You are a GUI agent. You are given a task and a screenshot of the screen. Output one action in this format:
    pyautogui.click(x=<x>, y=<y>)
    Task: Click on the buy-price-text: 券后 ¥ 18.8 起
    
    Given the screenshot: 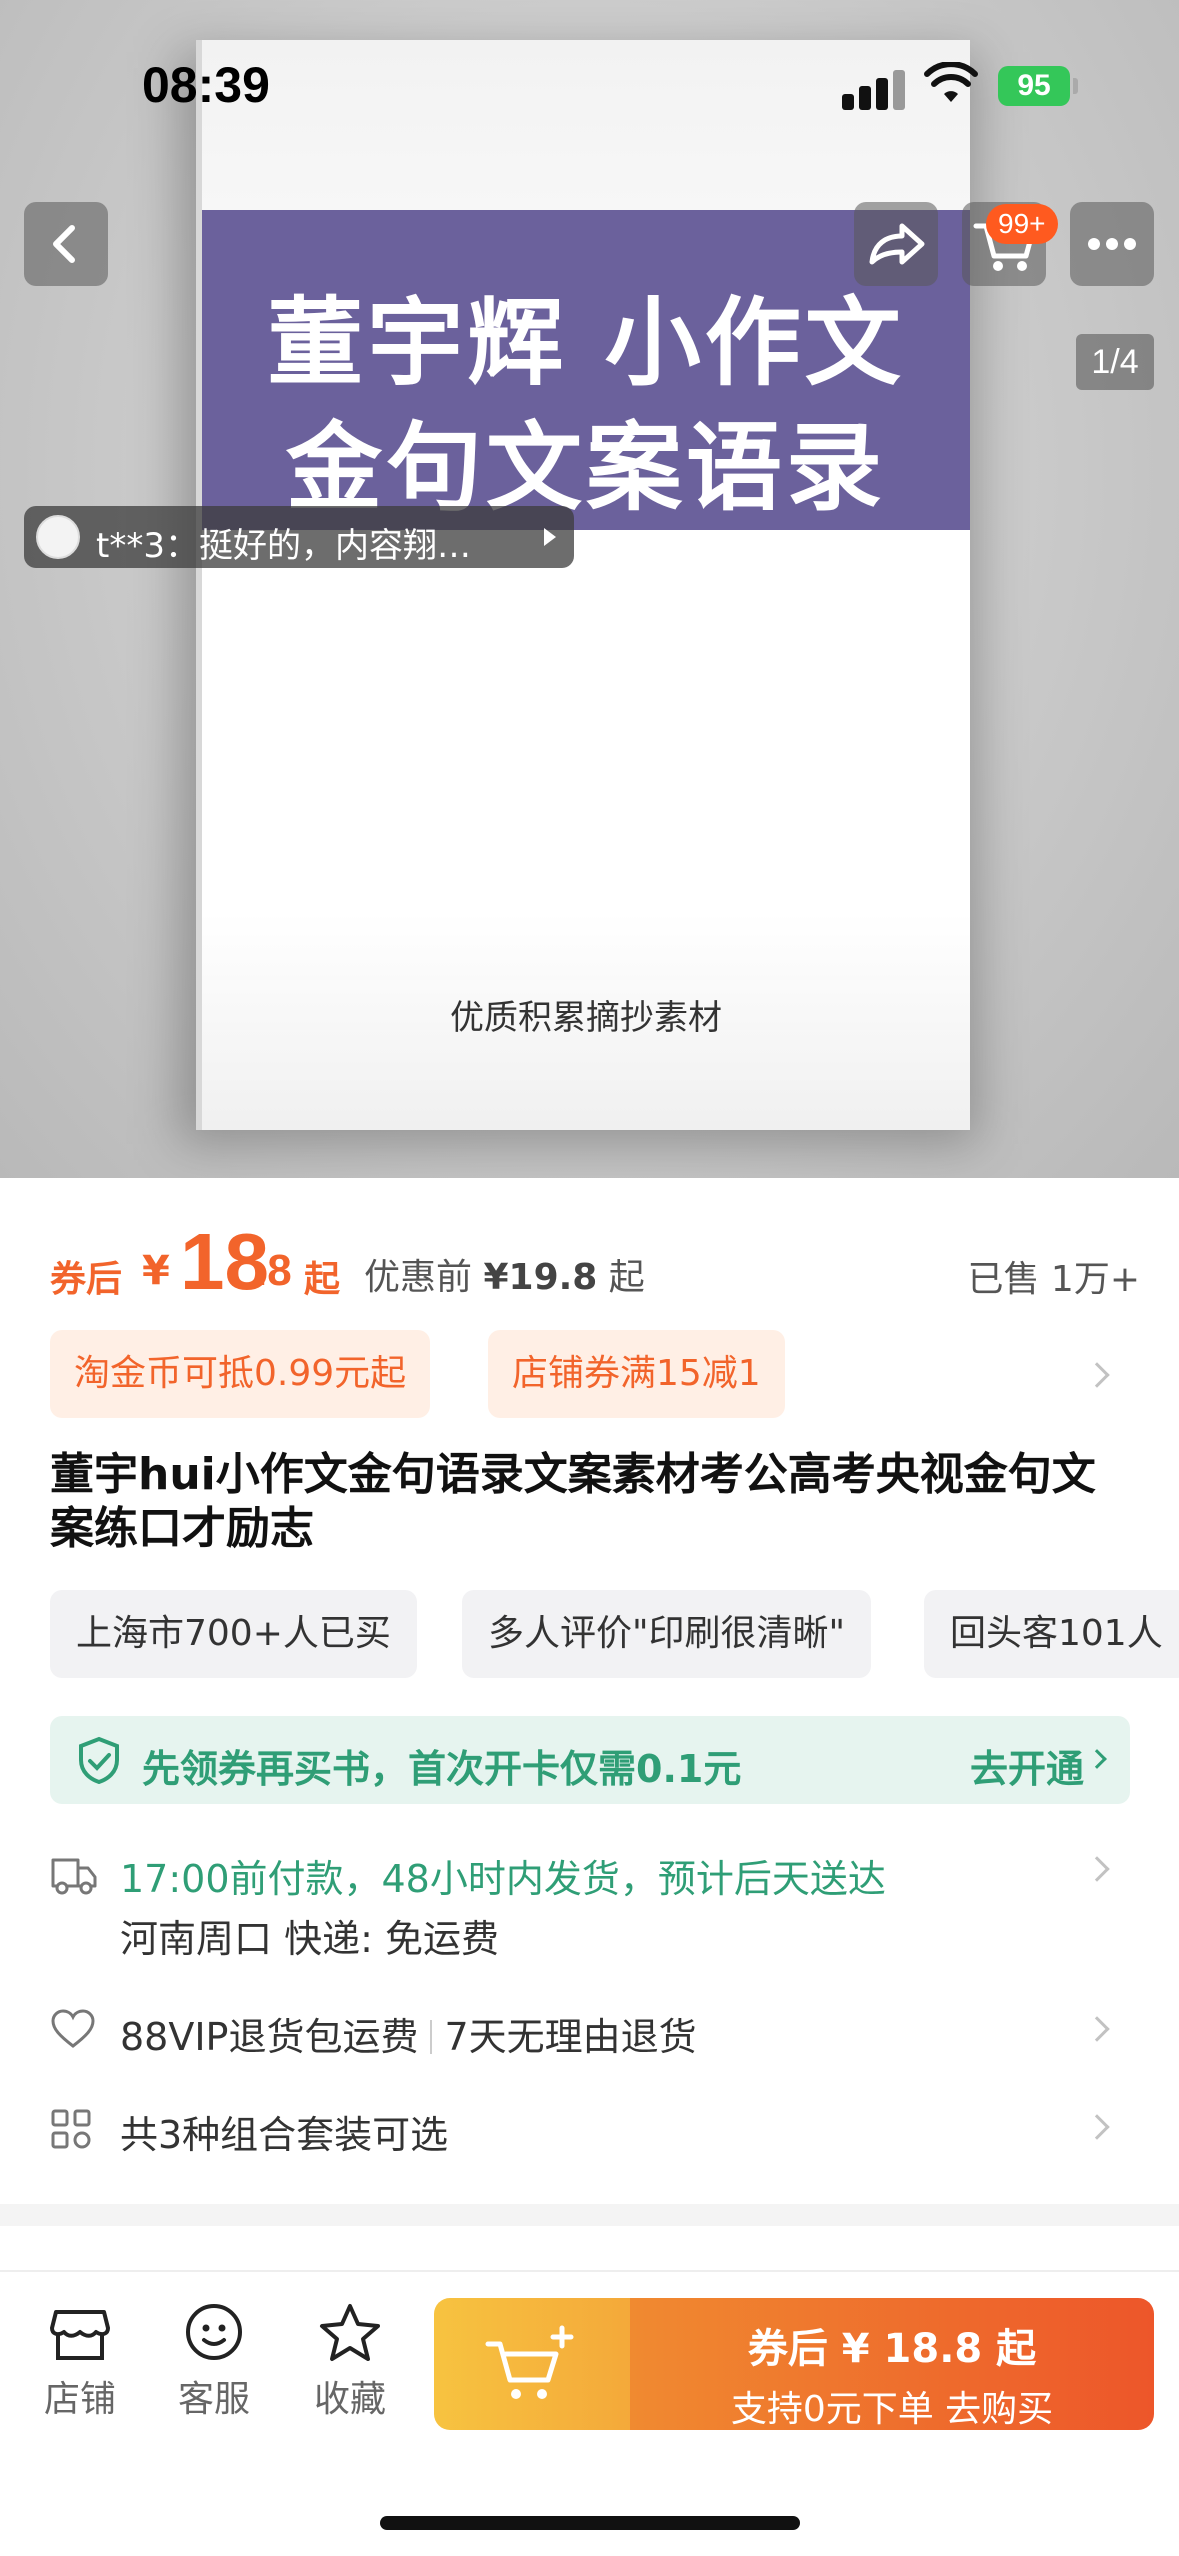 What is the action you would take?
    pyautogui.click(x=892, y=2349)
    